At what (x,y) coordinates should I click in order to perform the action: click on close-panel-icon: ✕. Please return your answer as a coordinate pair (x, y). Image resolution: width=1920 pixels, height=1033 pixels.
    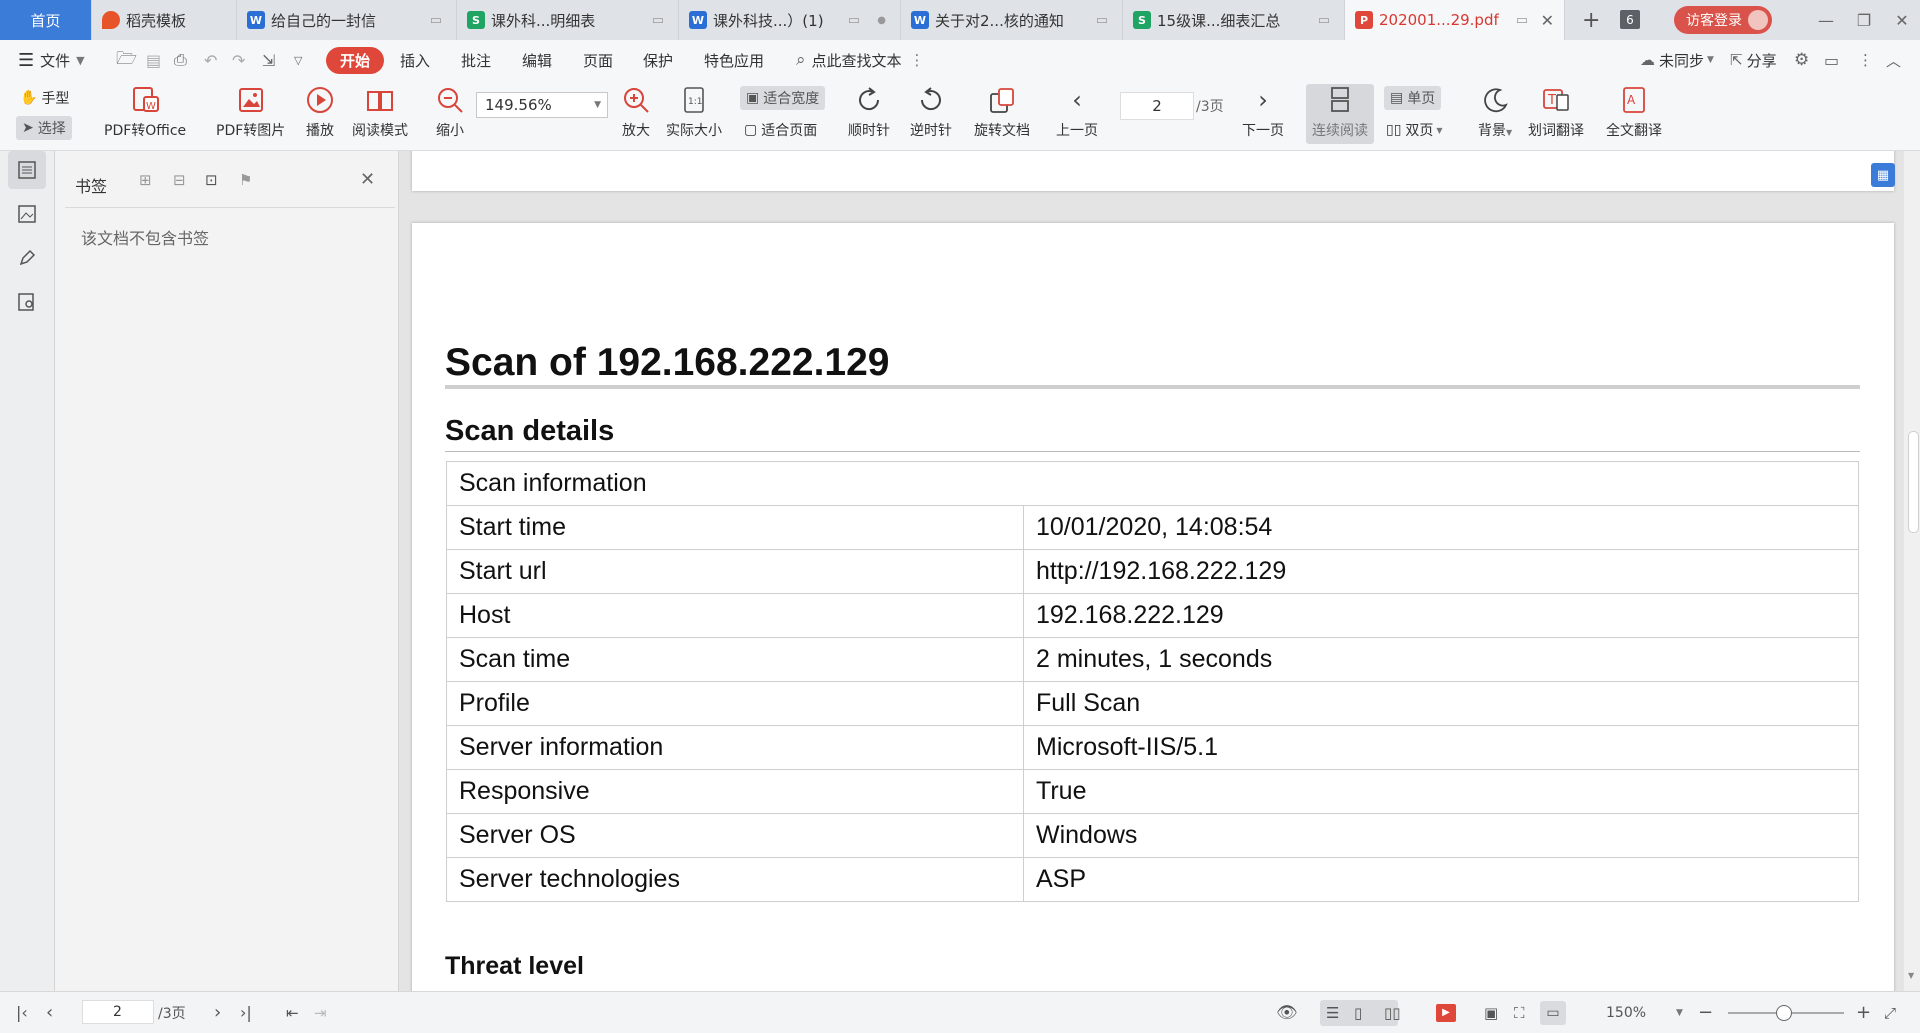
    Looking at the image, I should click on (367, 179).